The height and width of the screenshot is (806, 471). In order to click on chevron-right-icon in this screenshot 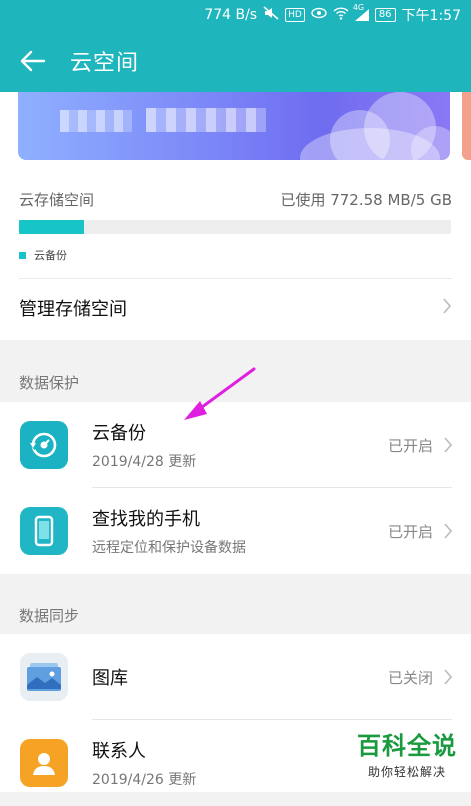, I will do `click(448, 677)`.